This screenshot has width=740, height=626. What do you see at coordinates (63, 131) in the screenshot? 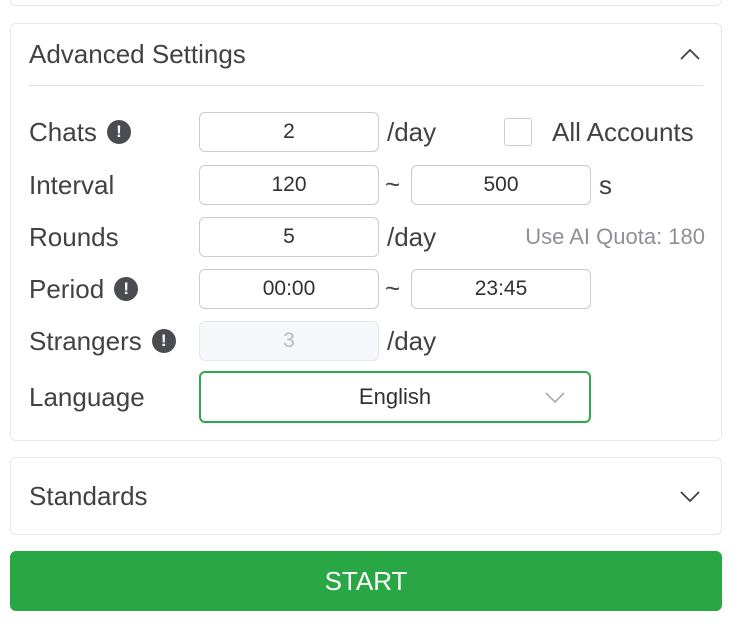
I see `chats-label: Chats` at bounding box center [63, 131].